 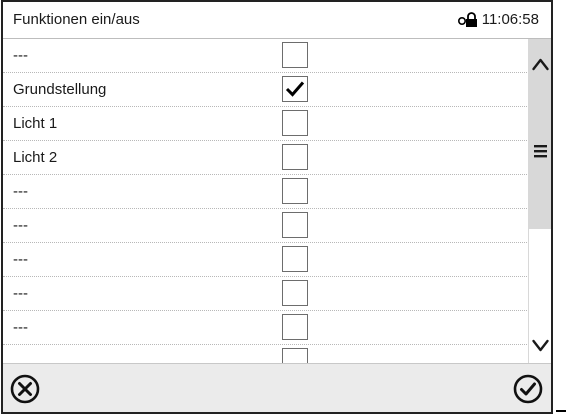 I want to click on scroll-up-button, so click(x=540, y=60).